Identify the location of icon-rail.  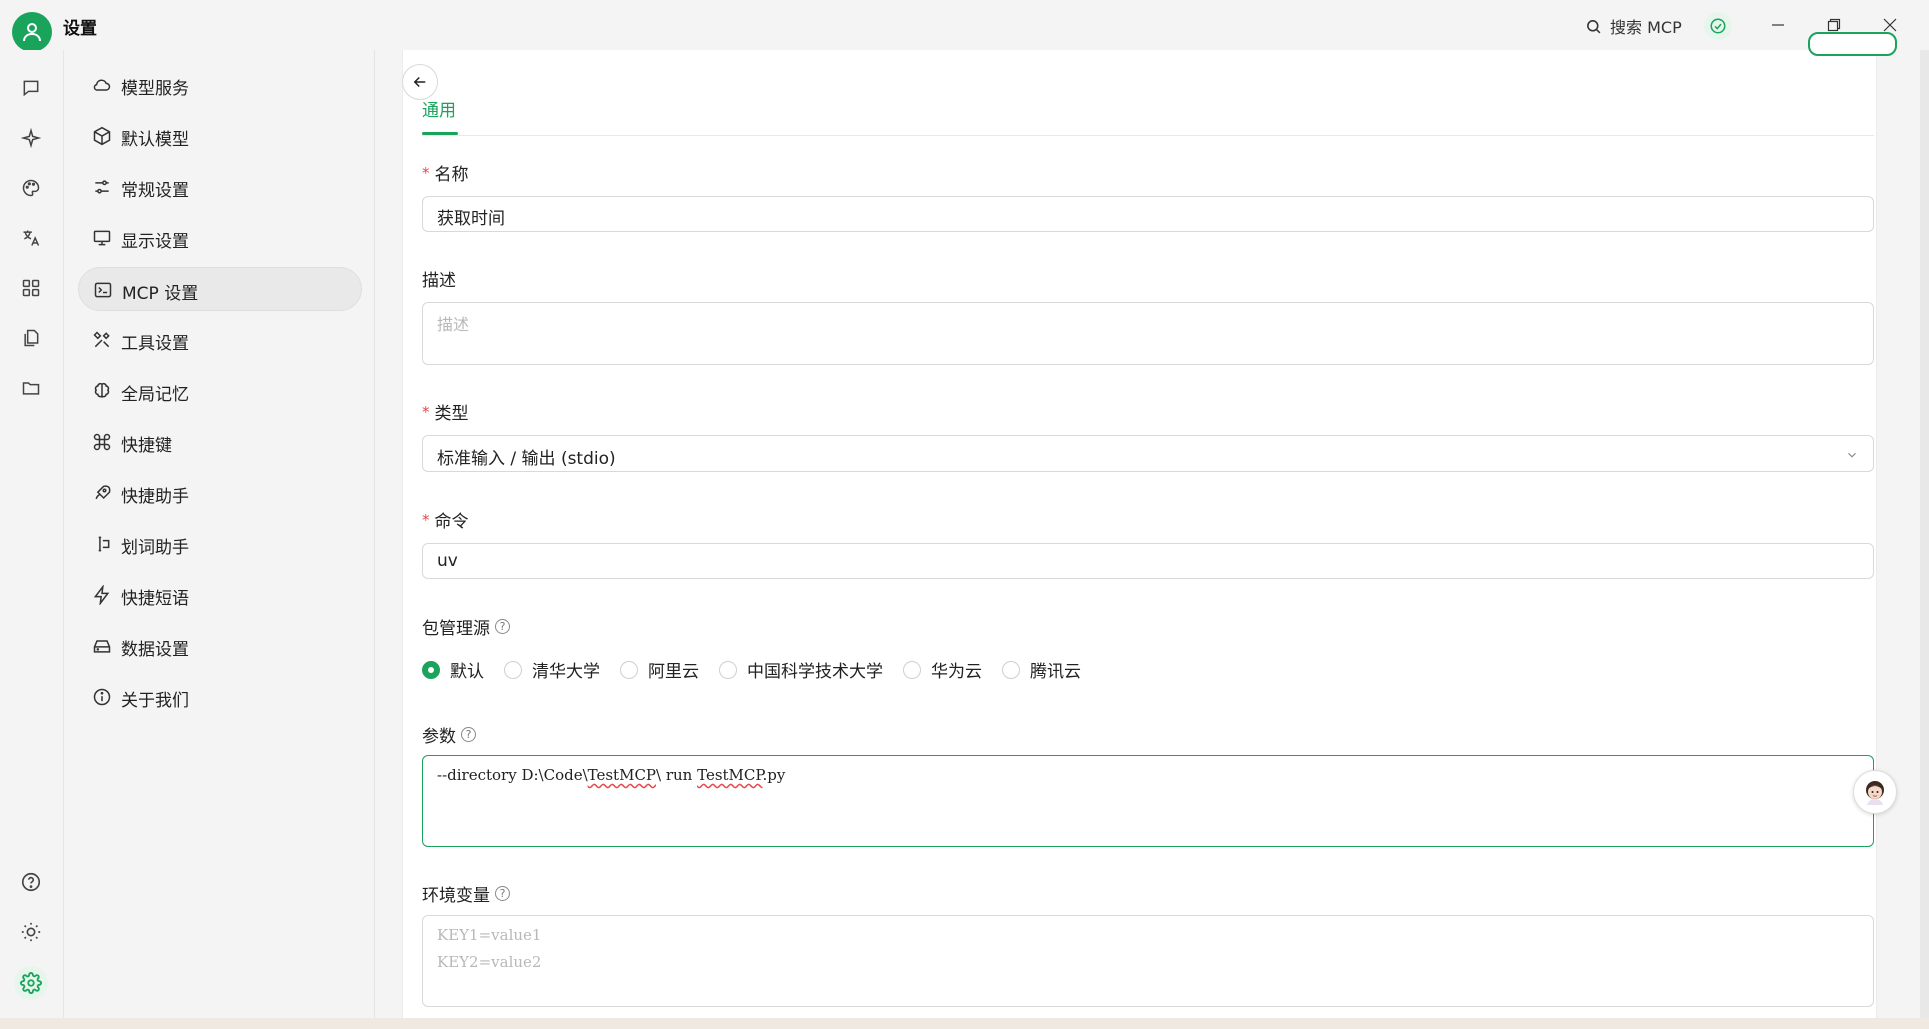
(31, 534).